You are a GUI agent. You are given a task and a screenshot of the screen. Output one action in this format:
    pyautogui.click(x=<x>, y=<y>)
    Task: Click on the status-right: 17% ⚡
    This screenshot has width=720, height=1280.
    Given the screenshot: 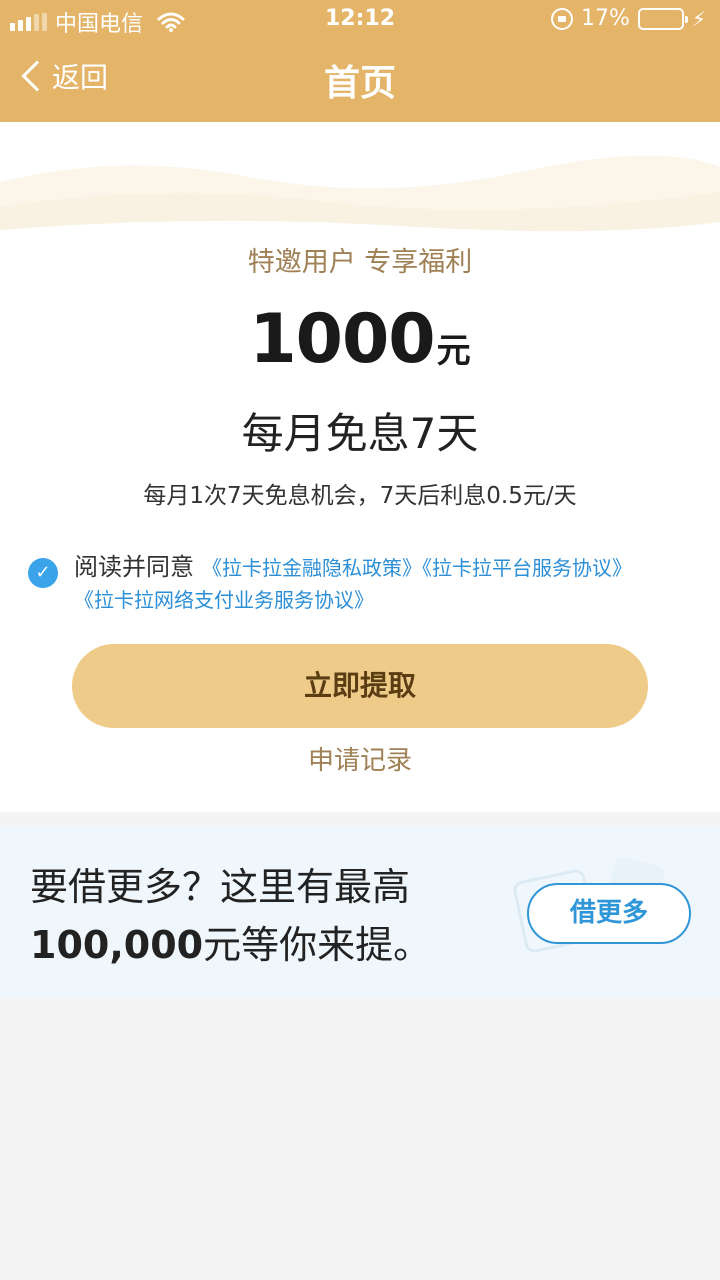 What is the action you would take?
    pyautogui.click(x=628, y=18)
    